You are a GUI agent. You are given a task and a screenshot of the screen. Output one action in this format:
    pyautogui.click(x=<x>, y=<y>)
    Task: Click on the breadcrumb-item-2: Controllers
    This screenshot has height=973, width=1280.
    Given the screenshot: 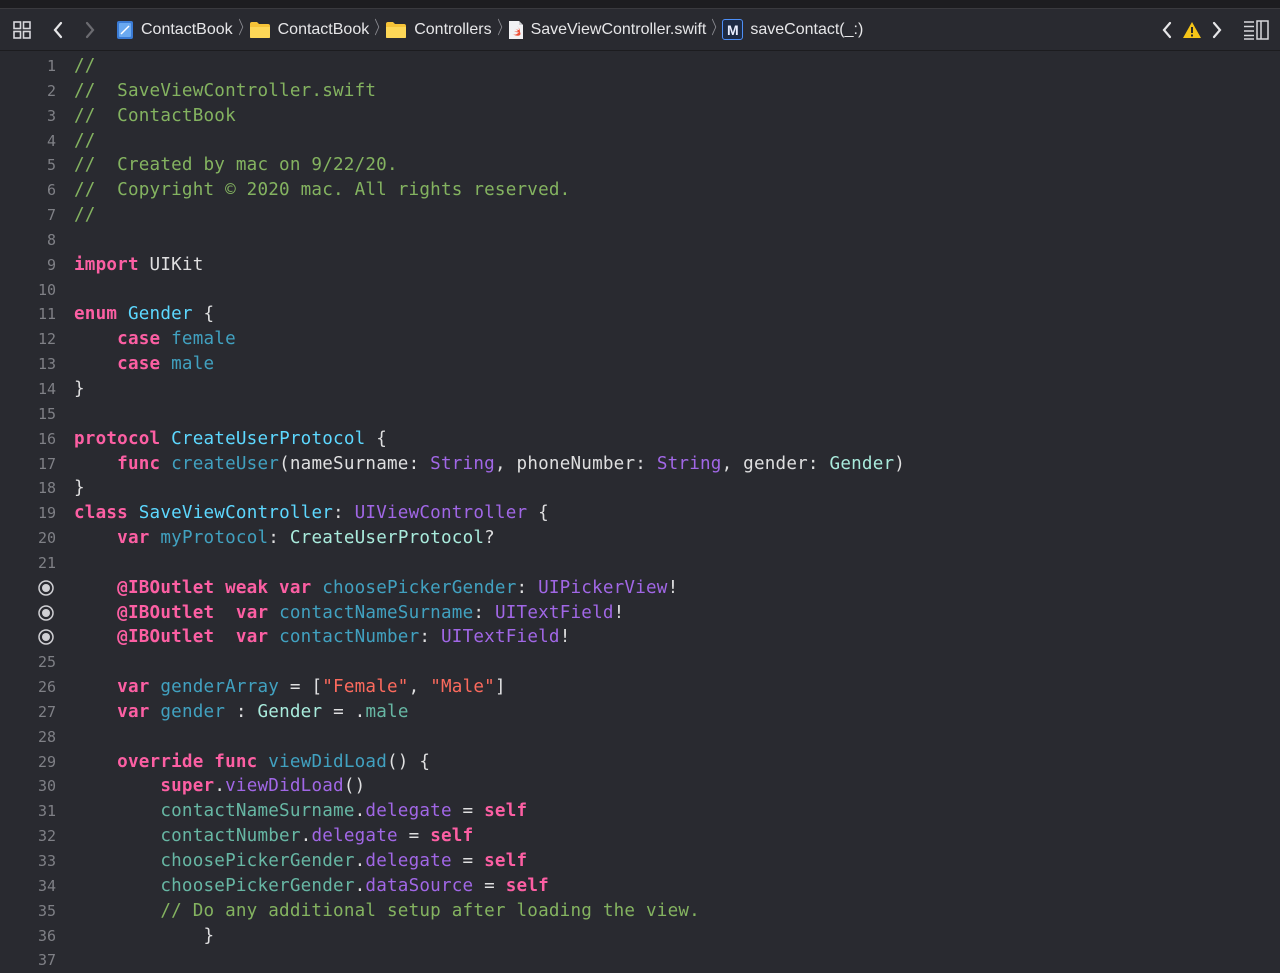 What is the action you would take?
    pyautogui.click(x=438, y=30)
    